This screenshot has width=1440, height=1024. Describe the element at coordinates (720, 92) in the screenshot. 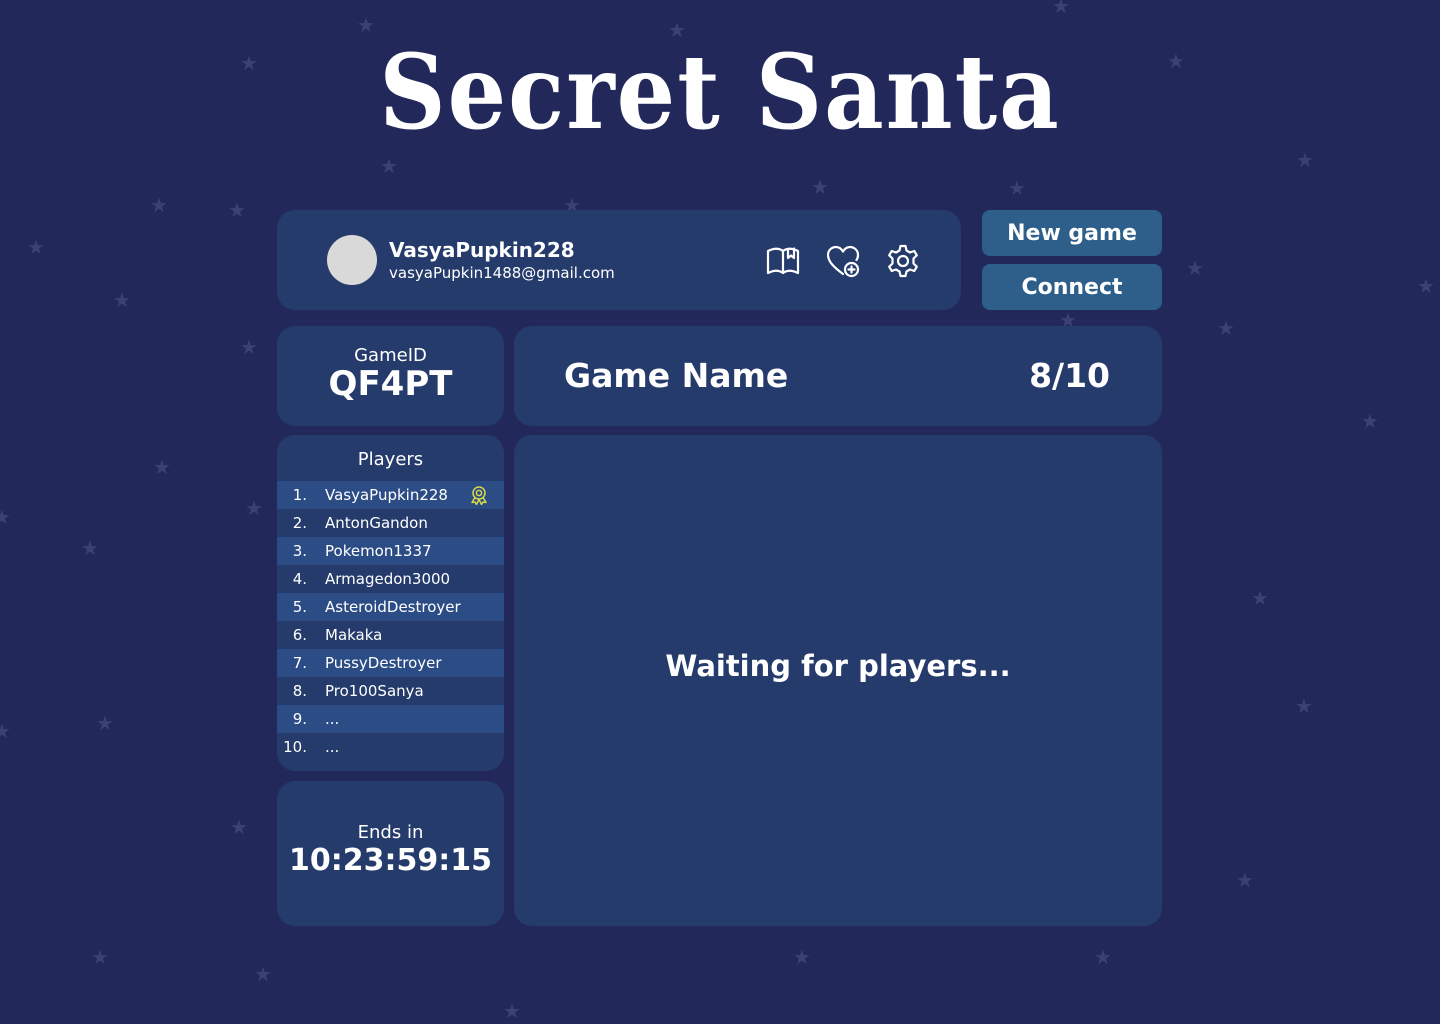

I see `app-title: Secret Santa` at that location.